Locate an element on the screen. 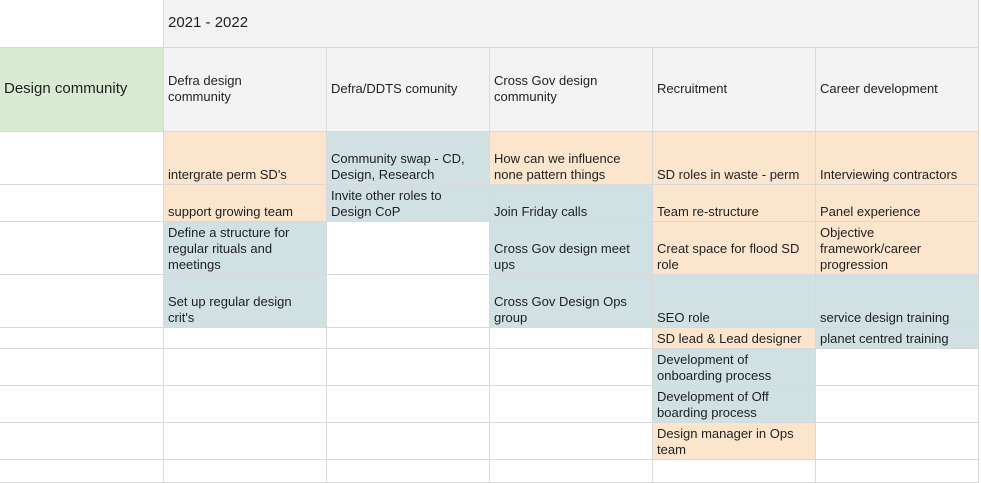  cell-text: Development of onboarding process is located at coordinates (714, 367).